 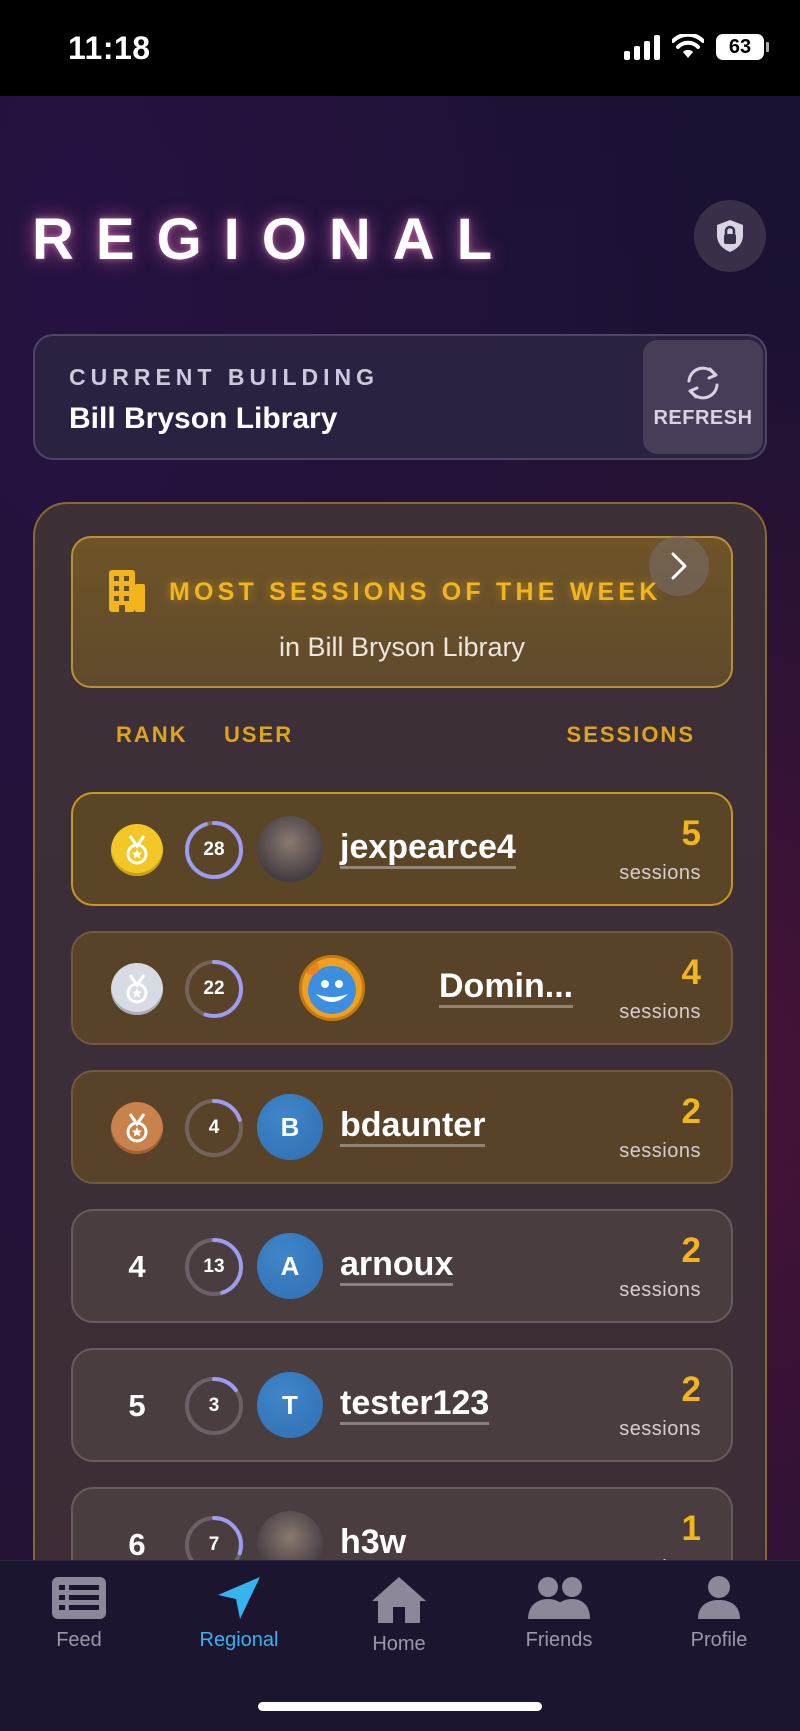 I want to click on silver-medal-icon, so click(x=137, y=989).